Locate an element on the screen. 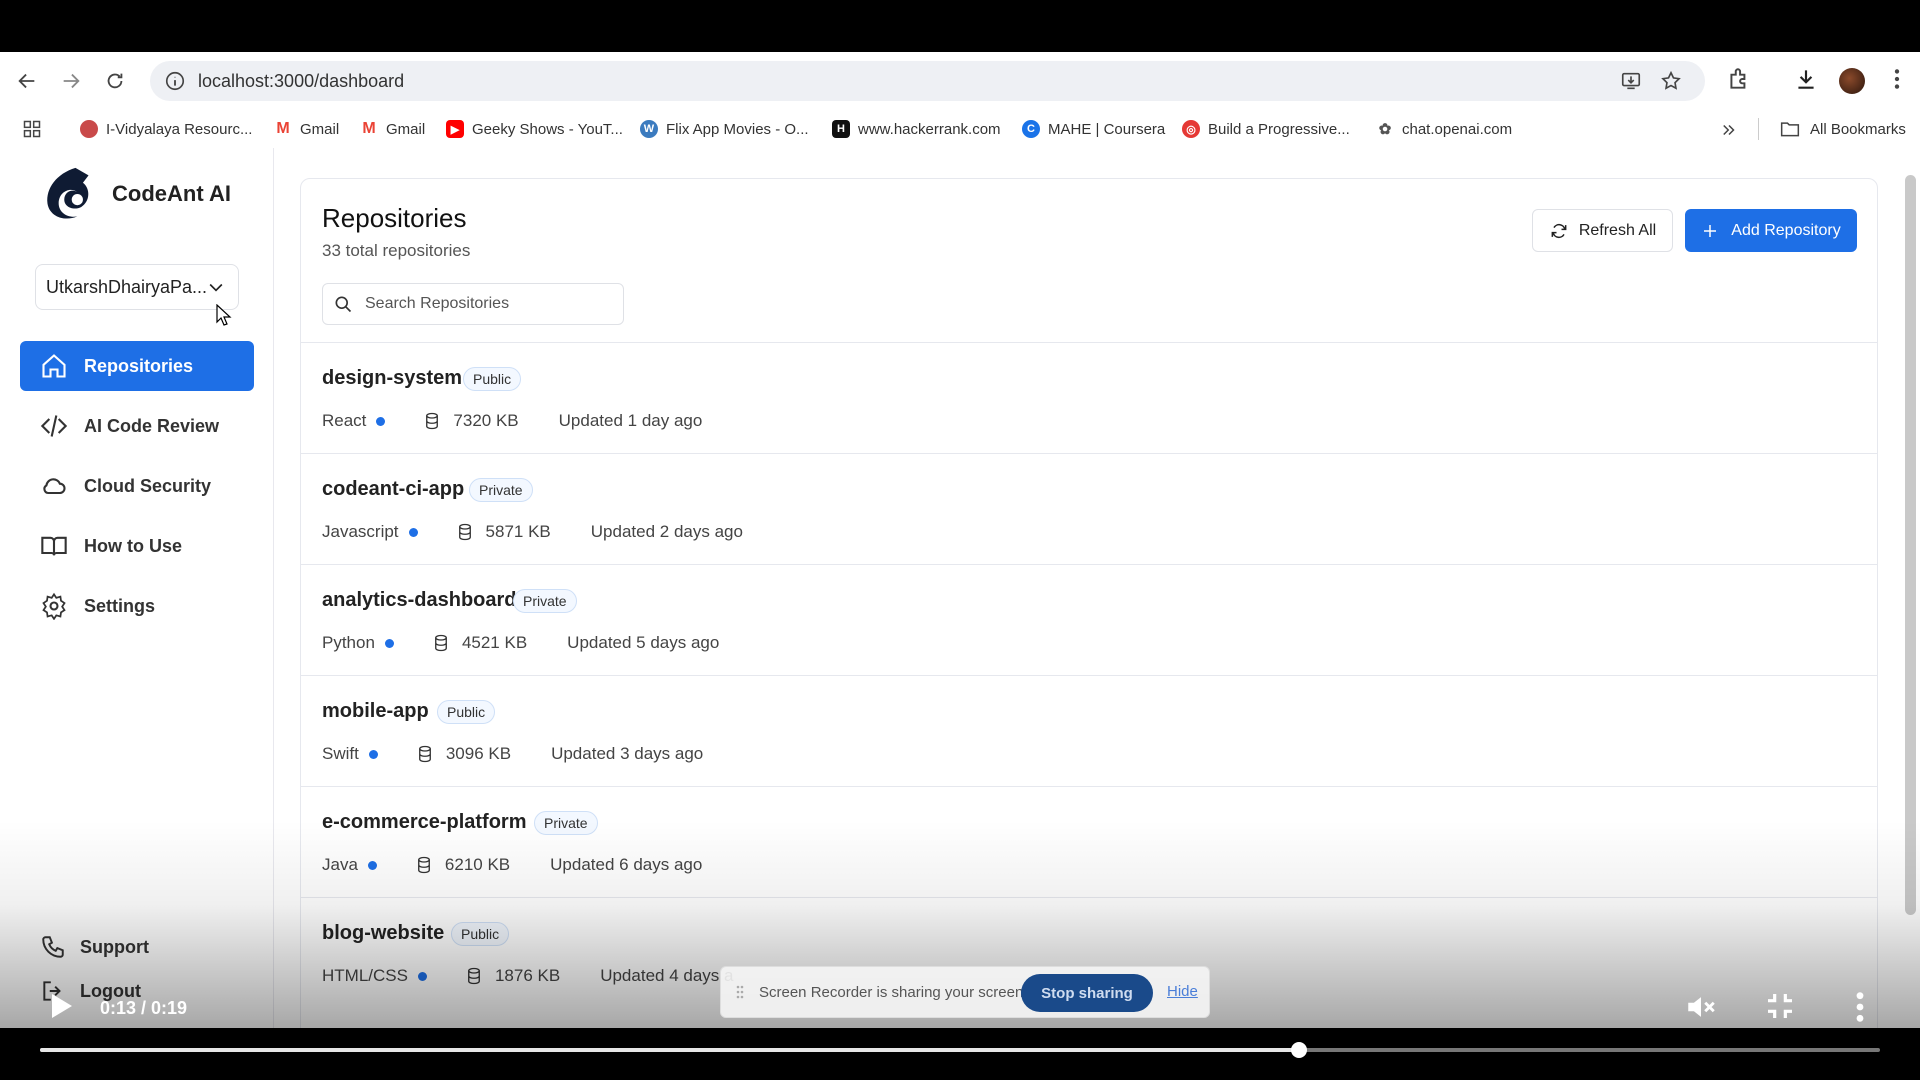 The image size is (1920, 1080). search-input is located at coordinates (485, 304).